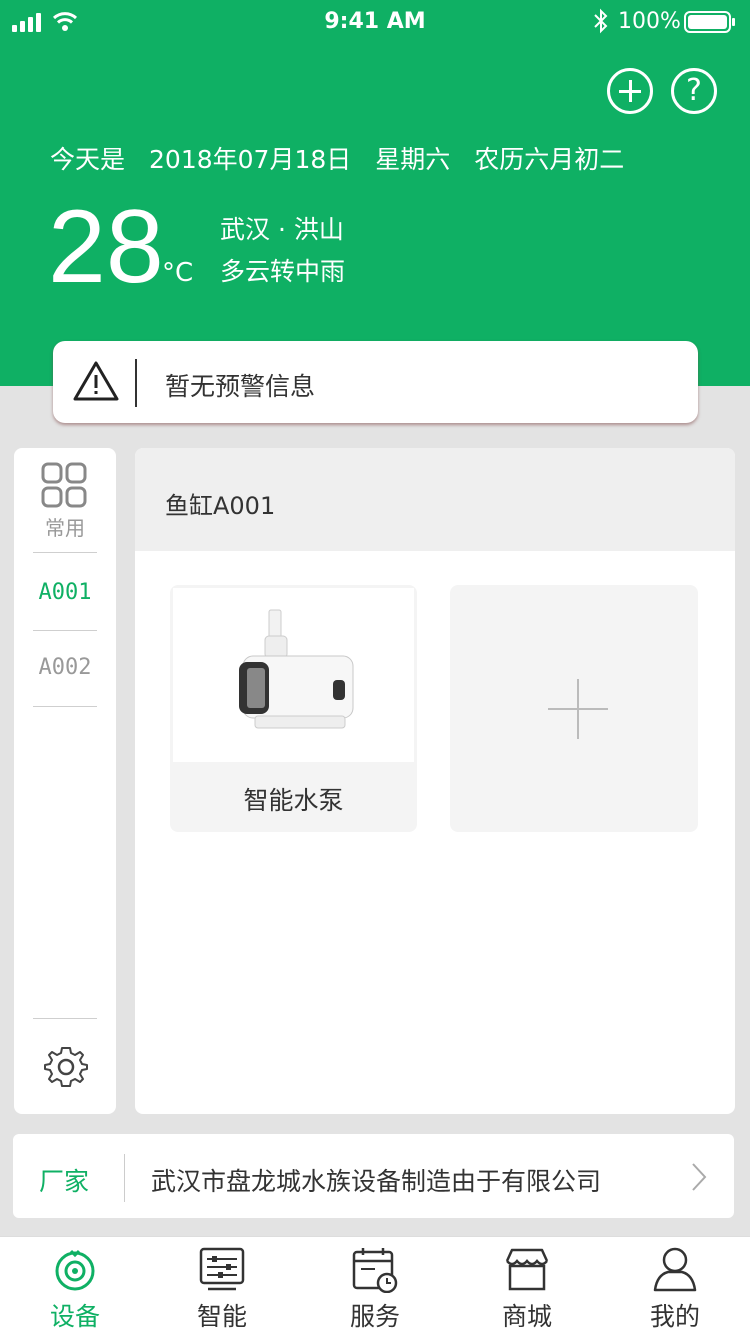  I want to click on user-icon, so click(675, 1269).